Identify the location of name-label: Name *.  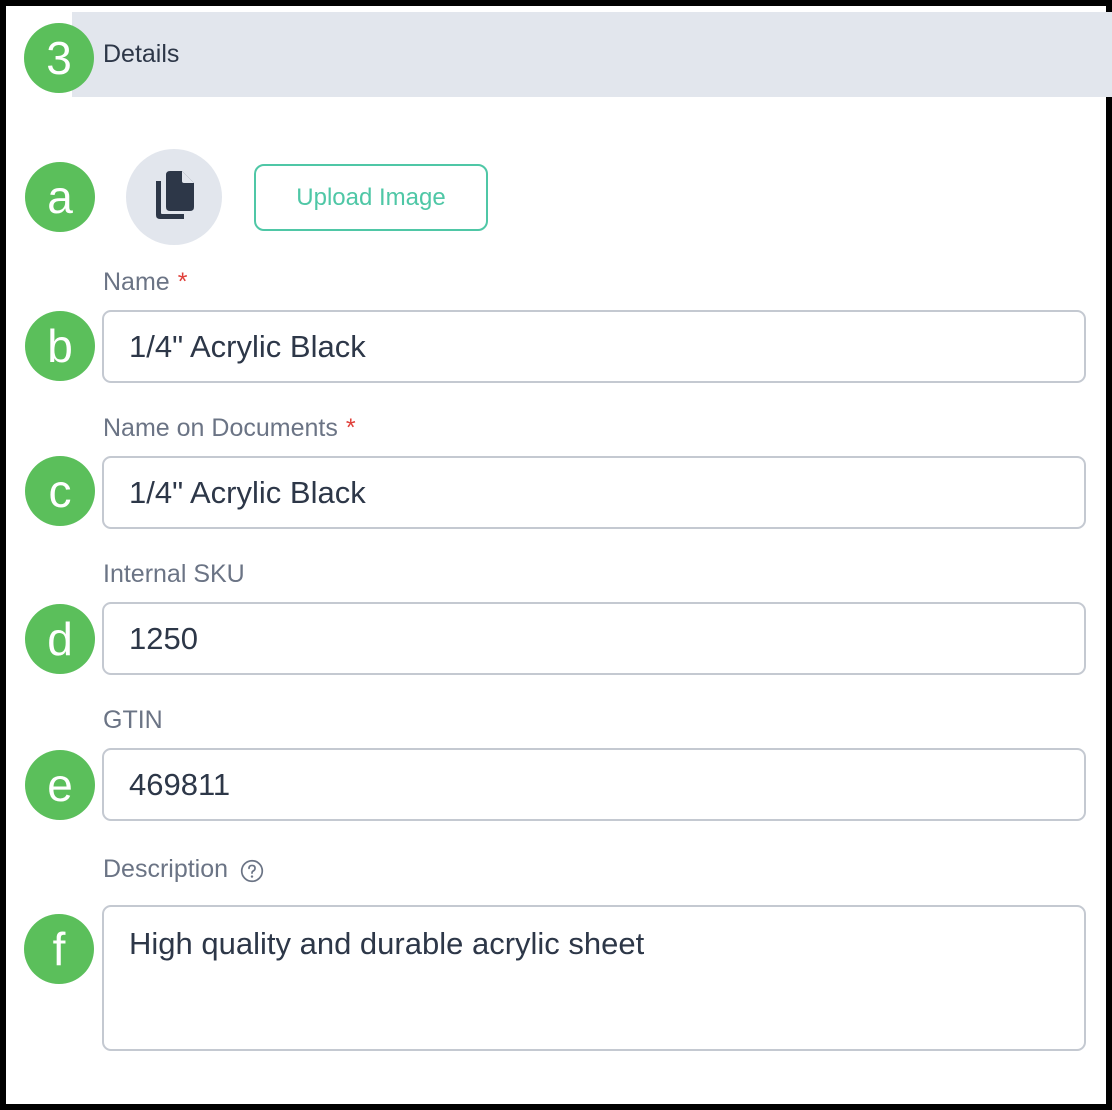
(145, 282).